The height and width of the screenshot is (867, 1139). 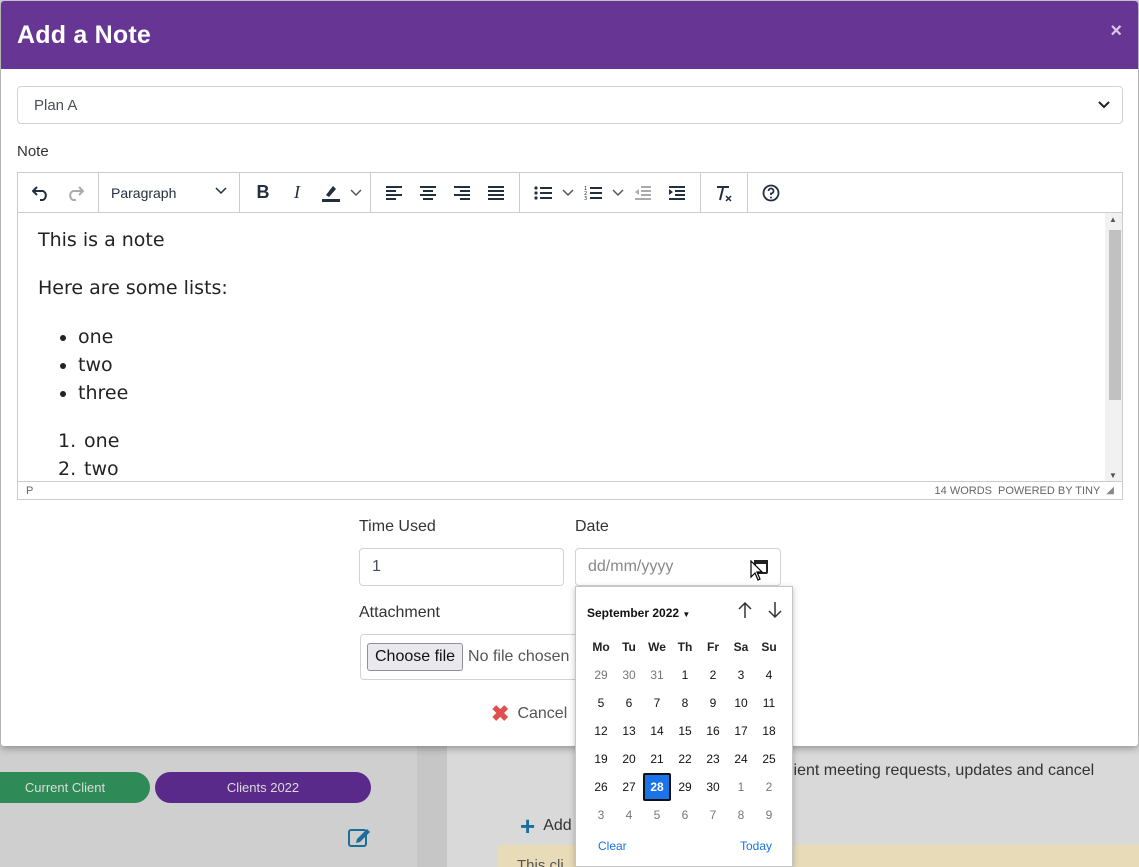 I want to click on scroll-down-icon: ▼, so click(x=1113, y=475).